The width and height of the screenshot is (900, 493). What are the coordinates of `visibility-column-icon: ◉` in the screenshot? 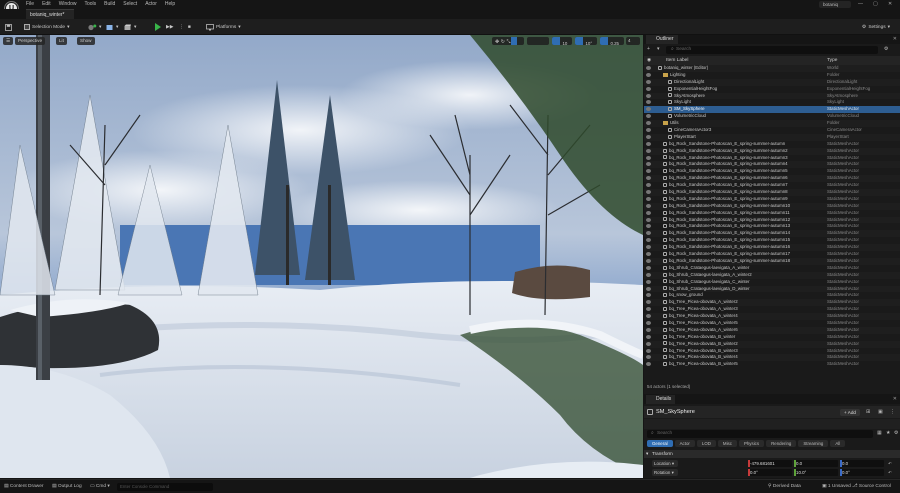 It's located at (649, 60).